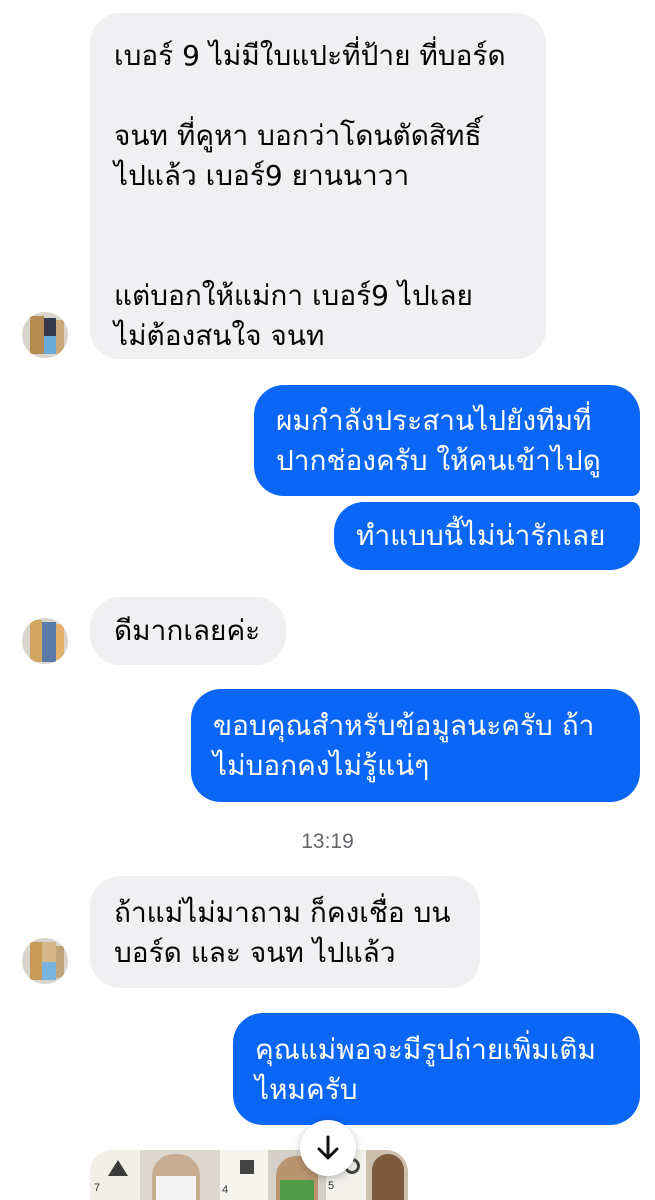  I want to click on candidate-number: 5, so click(331, 1186).